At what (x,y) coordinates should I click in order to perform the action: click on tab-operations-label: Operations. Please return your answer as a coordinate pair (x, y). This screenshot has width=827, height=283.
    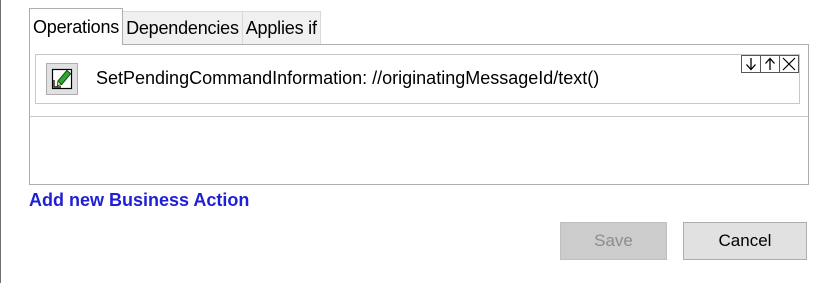
    Looking at the image, I should click on (76, 26).